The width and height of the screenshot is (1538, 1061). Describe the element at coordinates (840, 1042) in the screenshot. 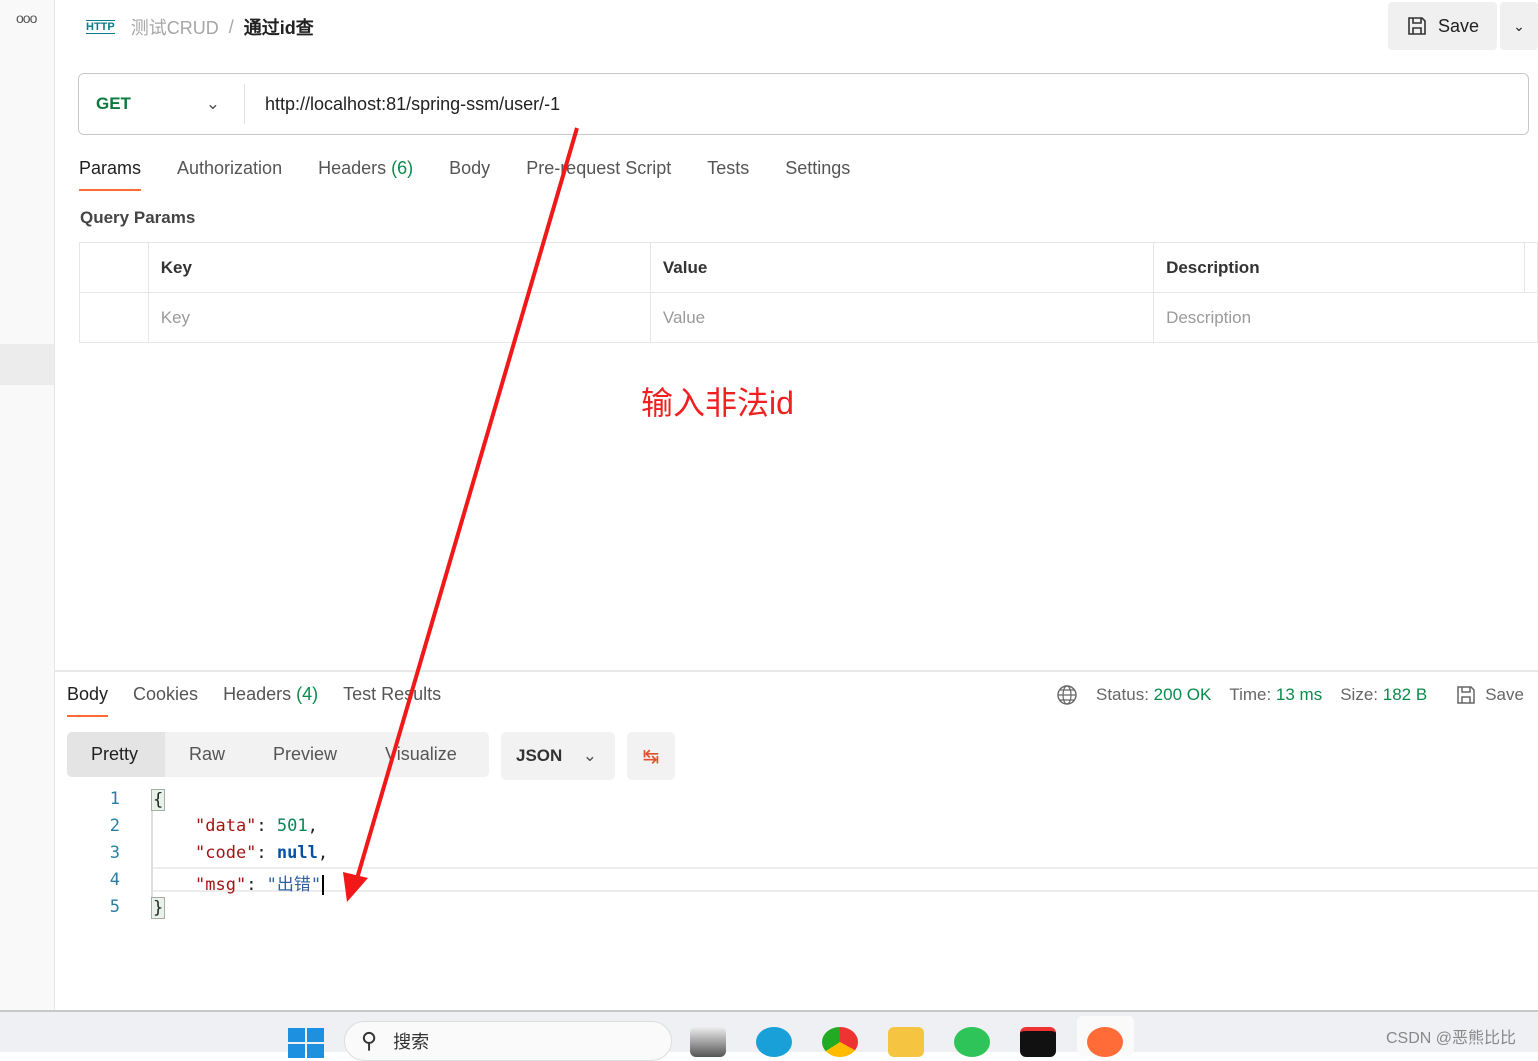

I see `chrome-icon` at that location.